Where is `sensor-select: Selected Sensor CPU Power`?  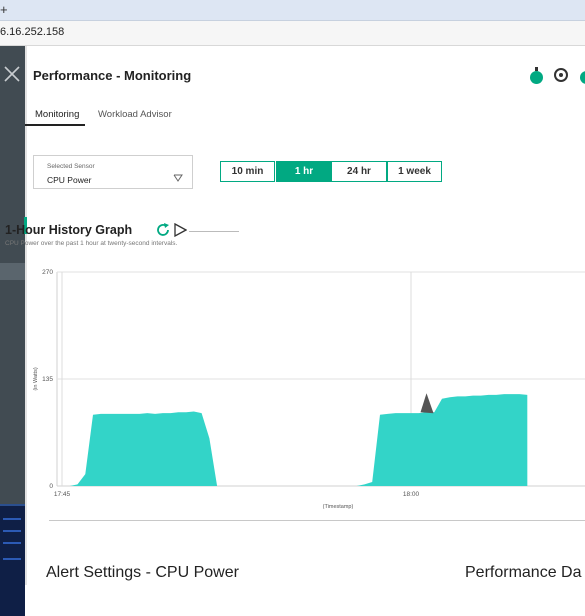 sensor-select: Selected Sensor CPU Power is located at coordinates (113, 172).